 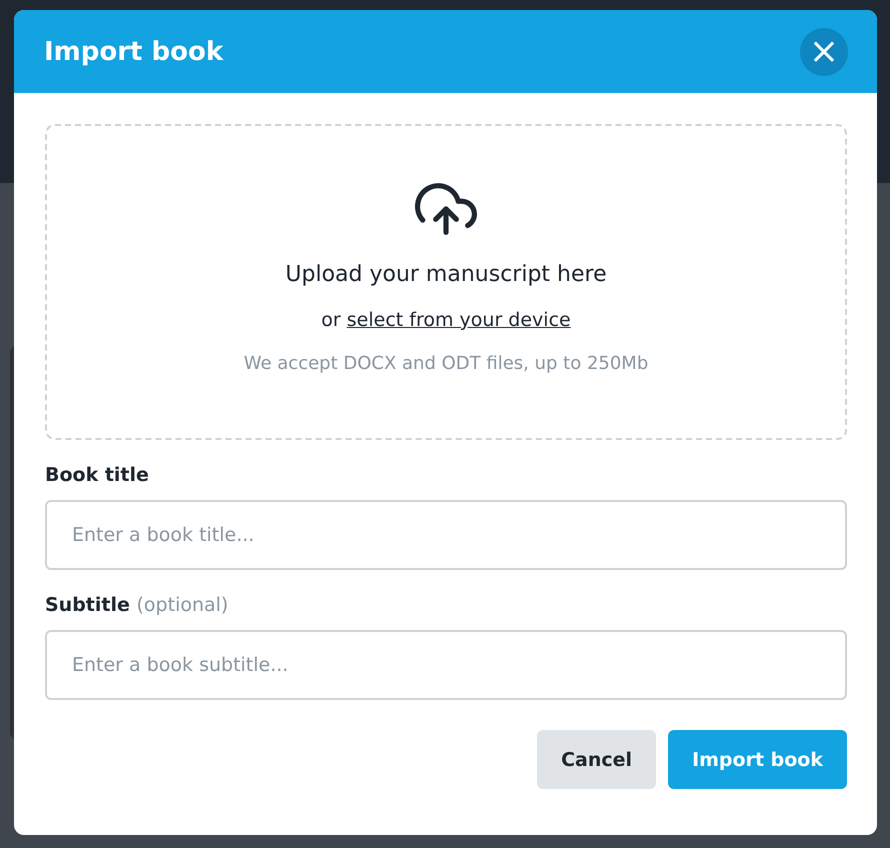 What do you see at coordinates (446, 363) in the screenshot?
I see `file-types-note: We accept DOCX and ODT files, up to 250Mb` at bounding box center [446, 363].